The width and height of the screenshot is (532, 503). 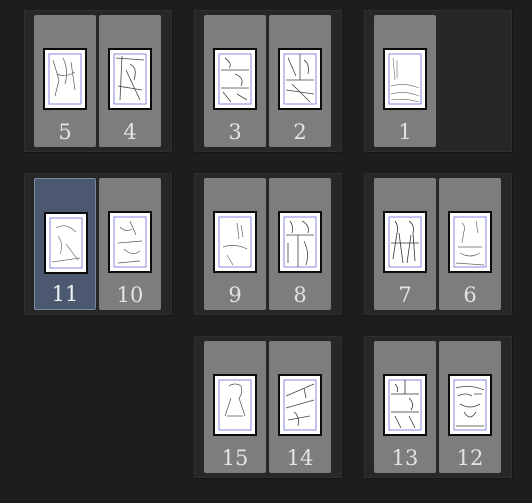 I want to click on spread-pages-5-4: 5 4, so click(x=98, y=81).